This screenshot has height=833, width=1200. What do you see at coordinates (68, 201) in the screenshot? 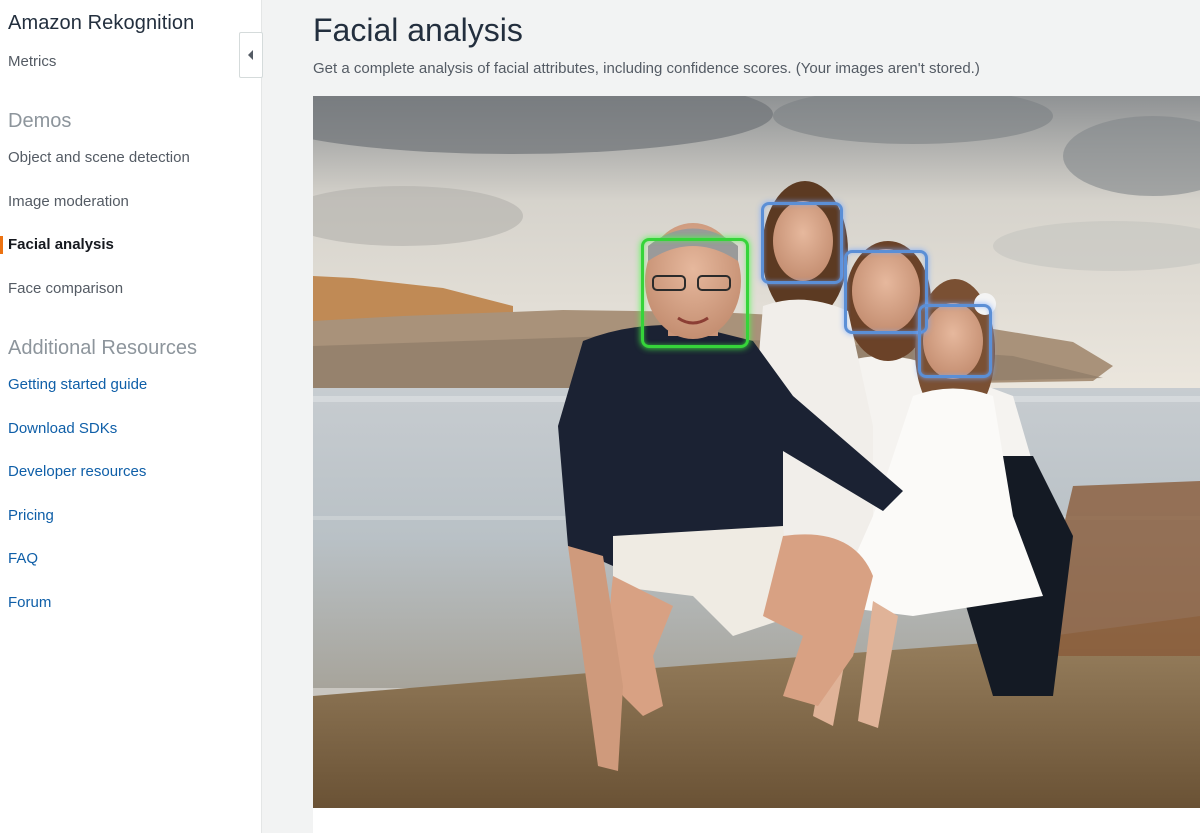
I see `sidebar-item-image-moderation: Image moderation` at bounding box center [68, 201].